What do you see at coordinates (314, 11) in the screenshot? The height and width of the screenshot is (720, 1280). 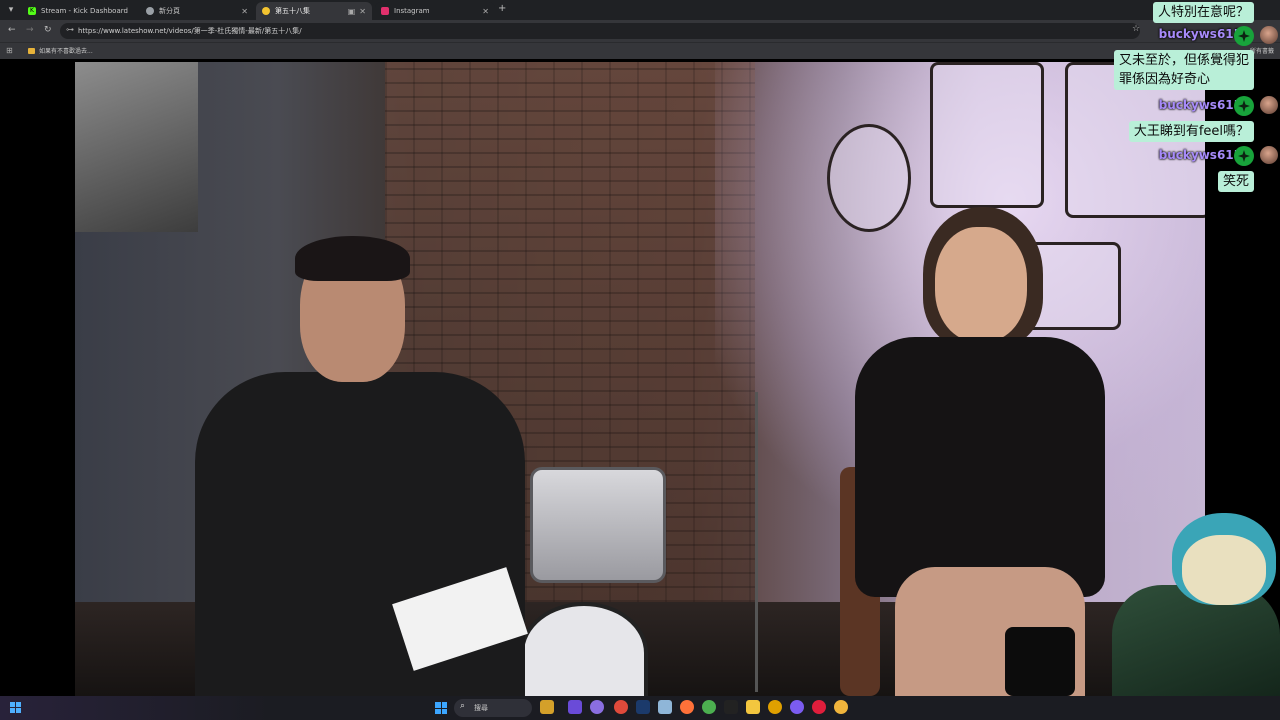 I see `tab-episode-58: 第五十八集 ▣ ✕` at bounding box center [314, 11].